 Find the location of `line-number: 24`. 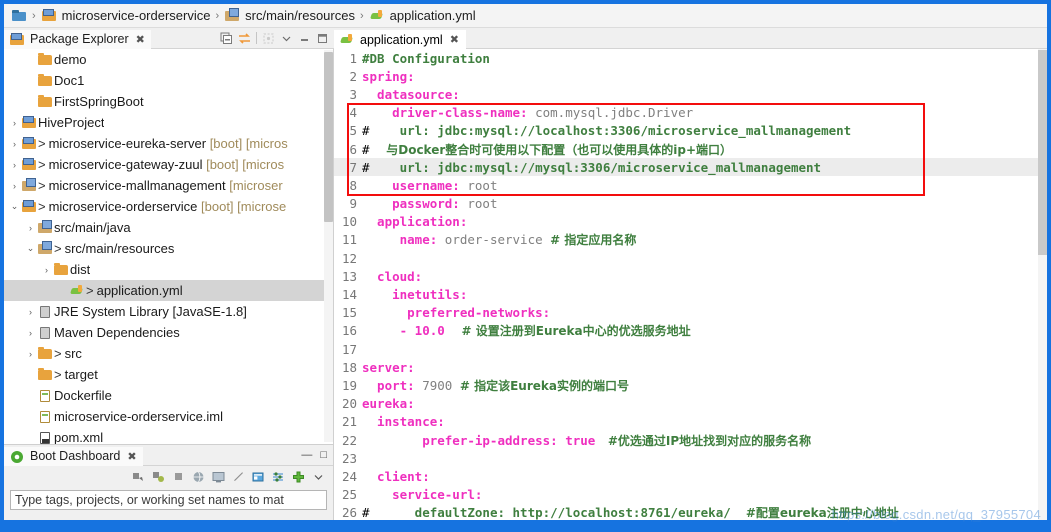

line-number: 24 is located at coordinates (349, 476).